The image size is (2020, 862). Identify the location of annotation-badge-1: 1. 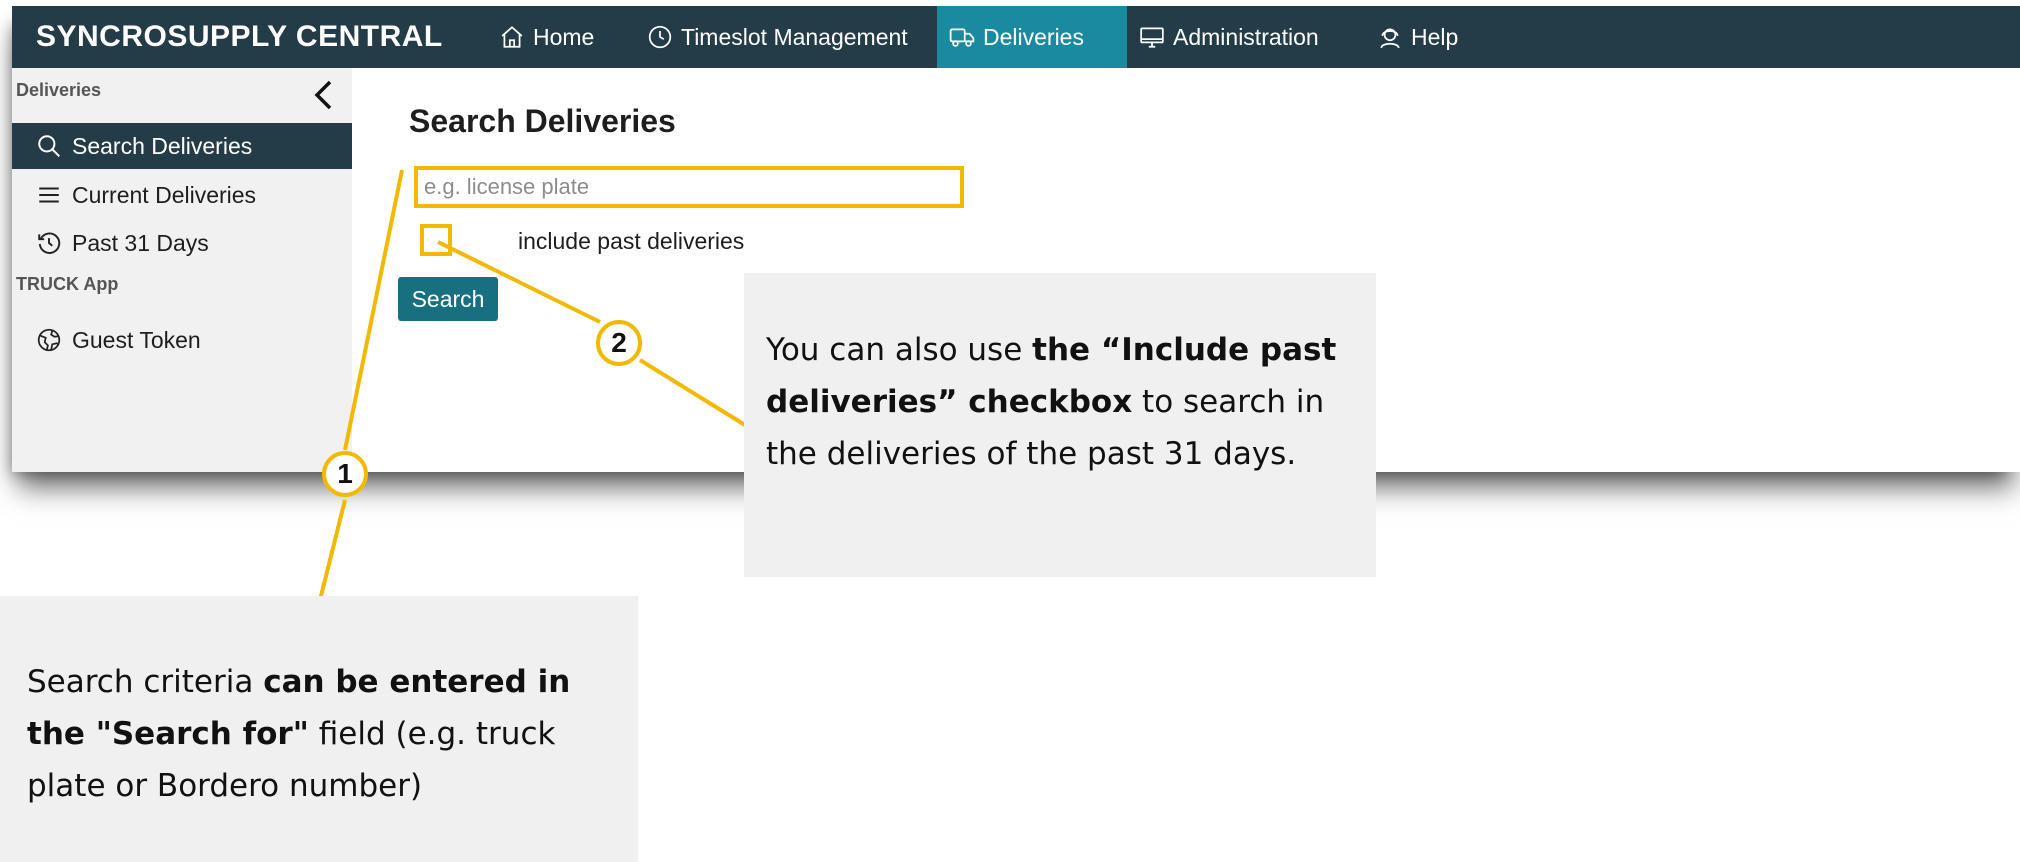
(345, 474).